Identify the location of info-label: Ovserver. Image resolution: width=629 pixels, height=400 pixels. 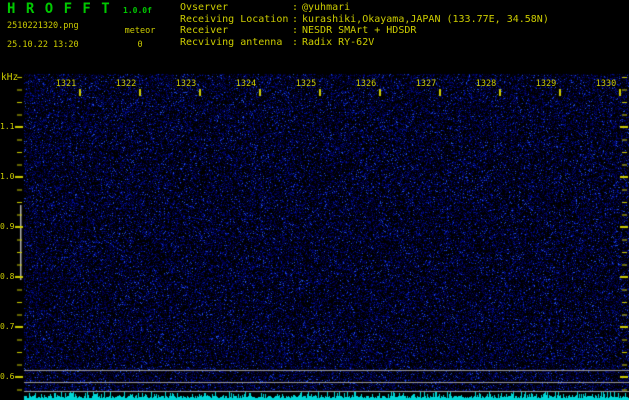
(204, 7).